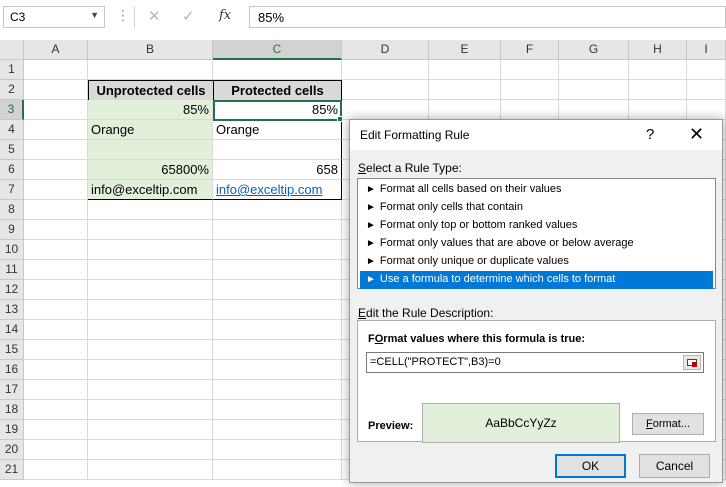  What do you see at coordinates (12, 130) in the screenshot?
I see `row-header-4: 4` at bounding box center [12, 130].